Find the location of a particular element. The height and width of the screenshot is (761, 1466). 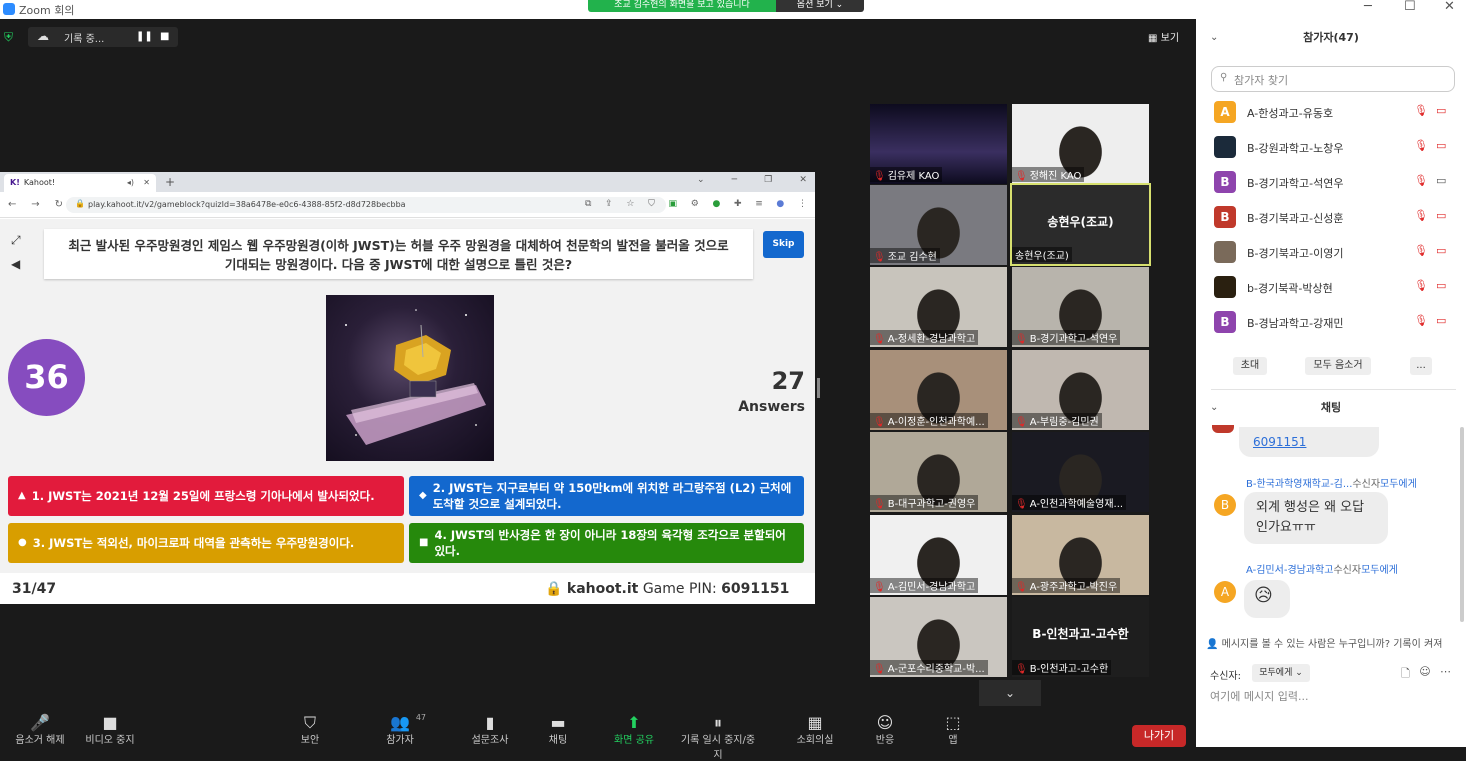

back-icon: ← is located at coordinates (12, 204).